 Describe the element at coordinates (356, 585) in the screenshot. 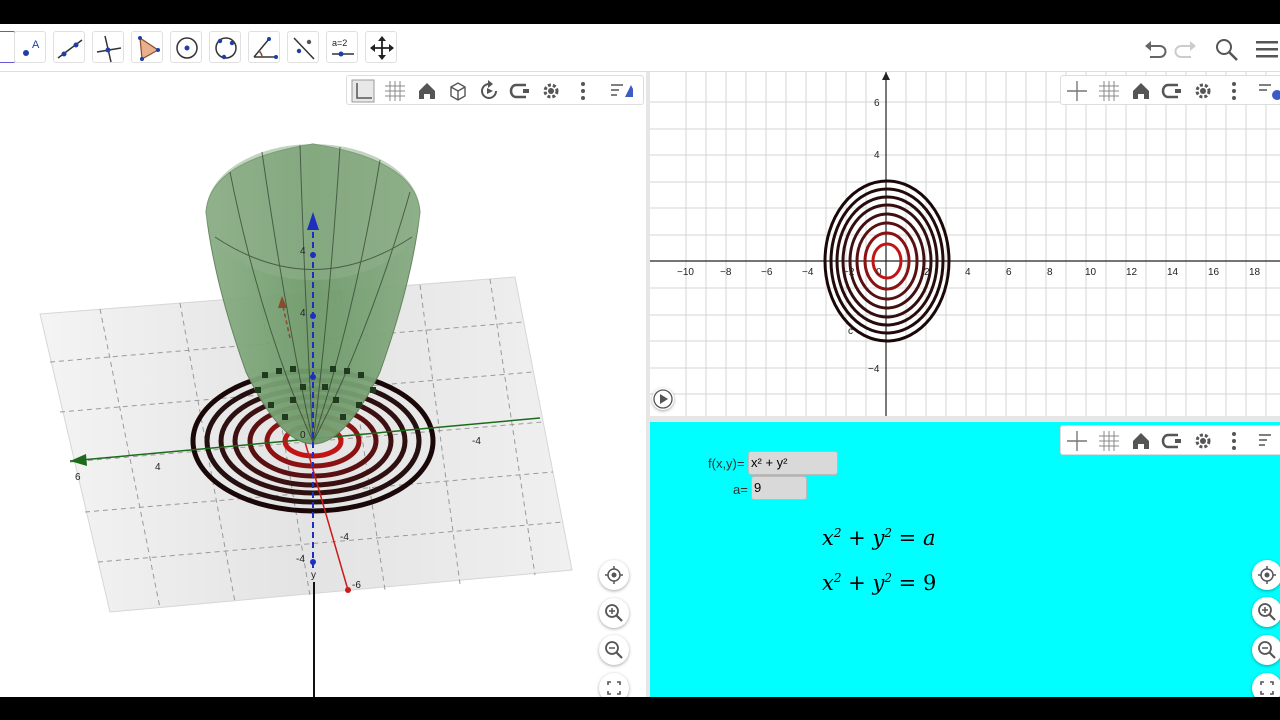

I see `svg-text: -6` at that location.